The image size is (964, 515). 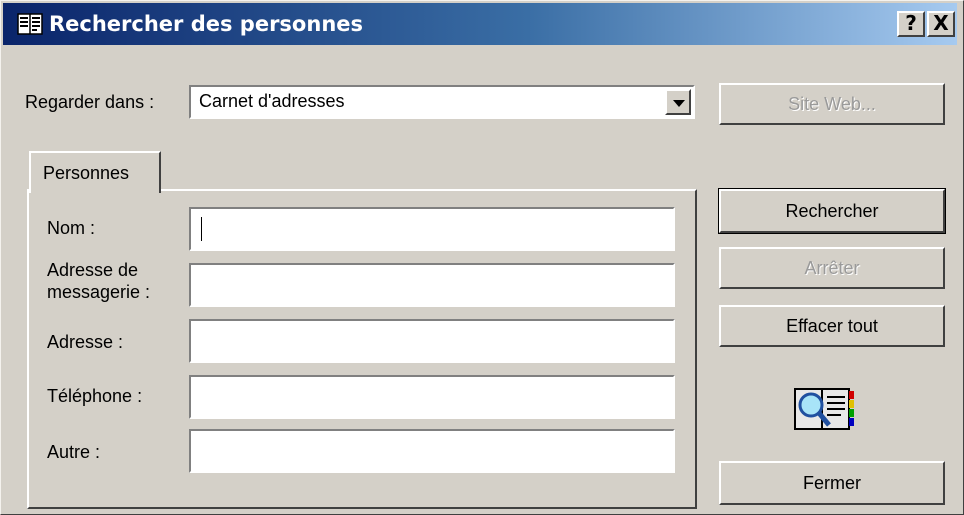 What do you see at coordinates (93, 270) in the screenshot?
I see `email-label-line1: Adresse de` at bounding box center [93, 270].